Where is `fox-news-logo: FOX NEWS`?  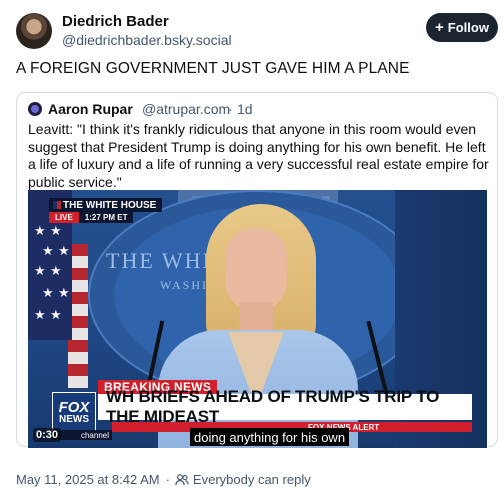
fox-news-logo: FOX NEWS is located at coordinates (74, 412).